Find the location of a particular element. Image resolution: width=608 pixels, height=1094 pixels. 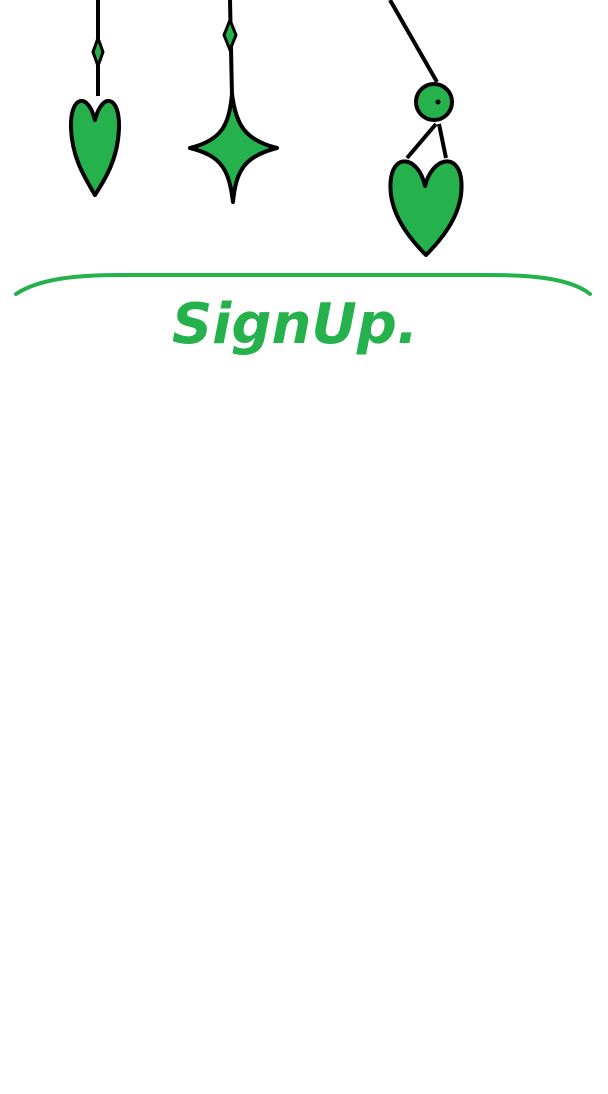

string-right is located at coordinates (413, 41).